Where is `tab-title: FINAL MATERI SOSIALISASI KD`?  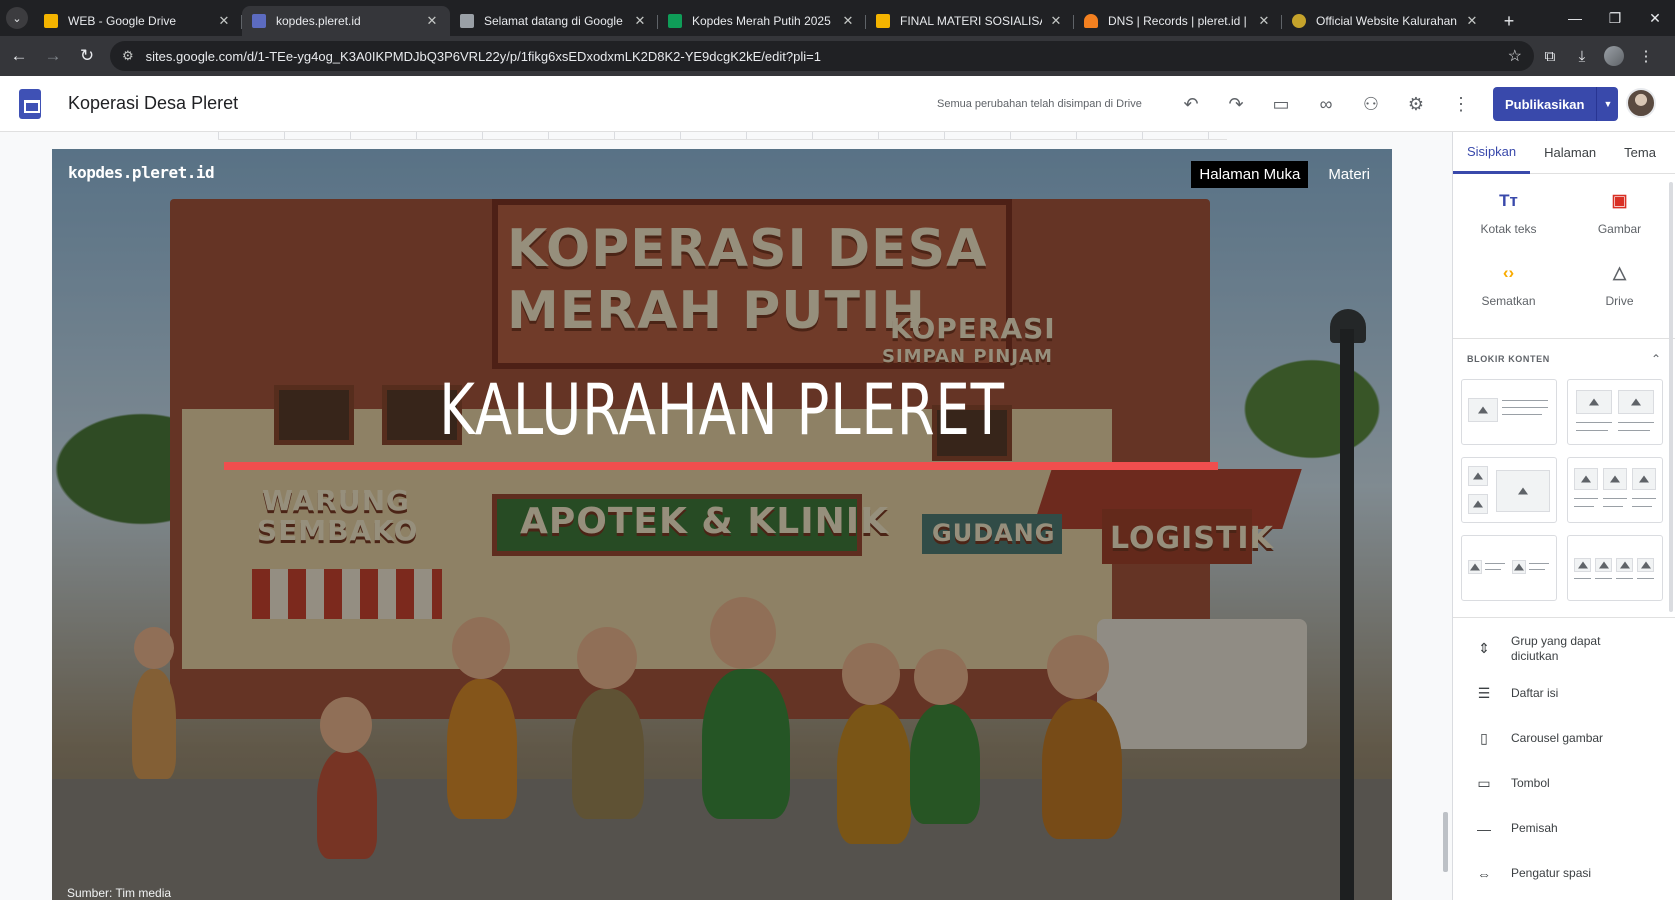
tab-title: FINAL MATERI SOSIALISASI KD is located at coordinates (971, 21).